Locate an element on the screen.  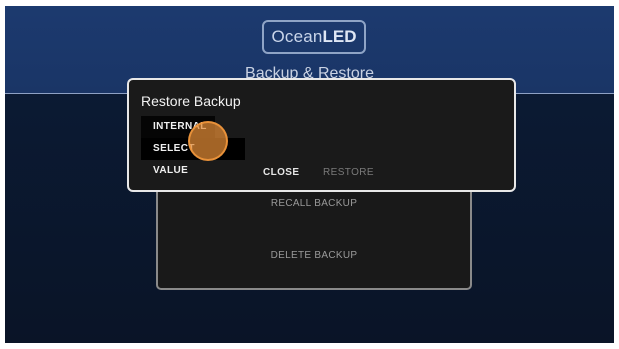
restore-button: RESTORE is located at coordinates (348, 172).